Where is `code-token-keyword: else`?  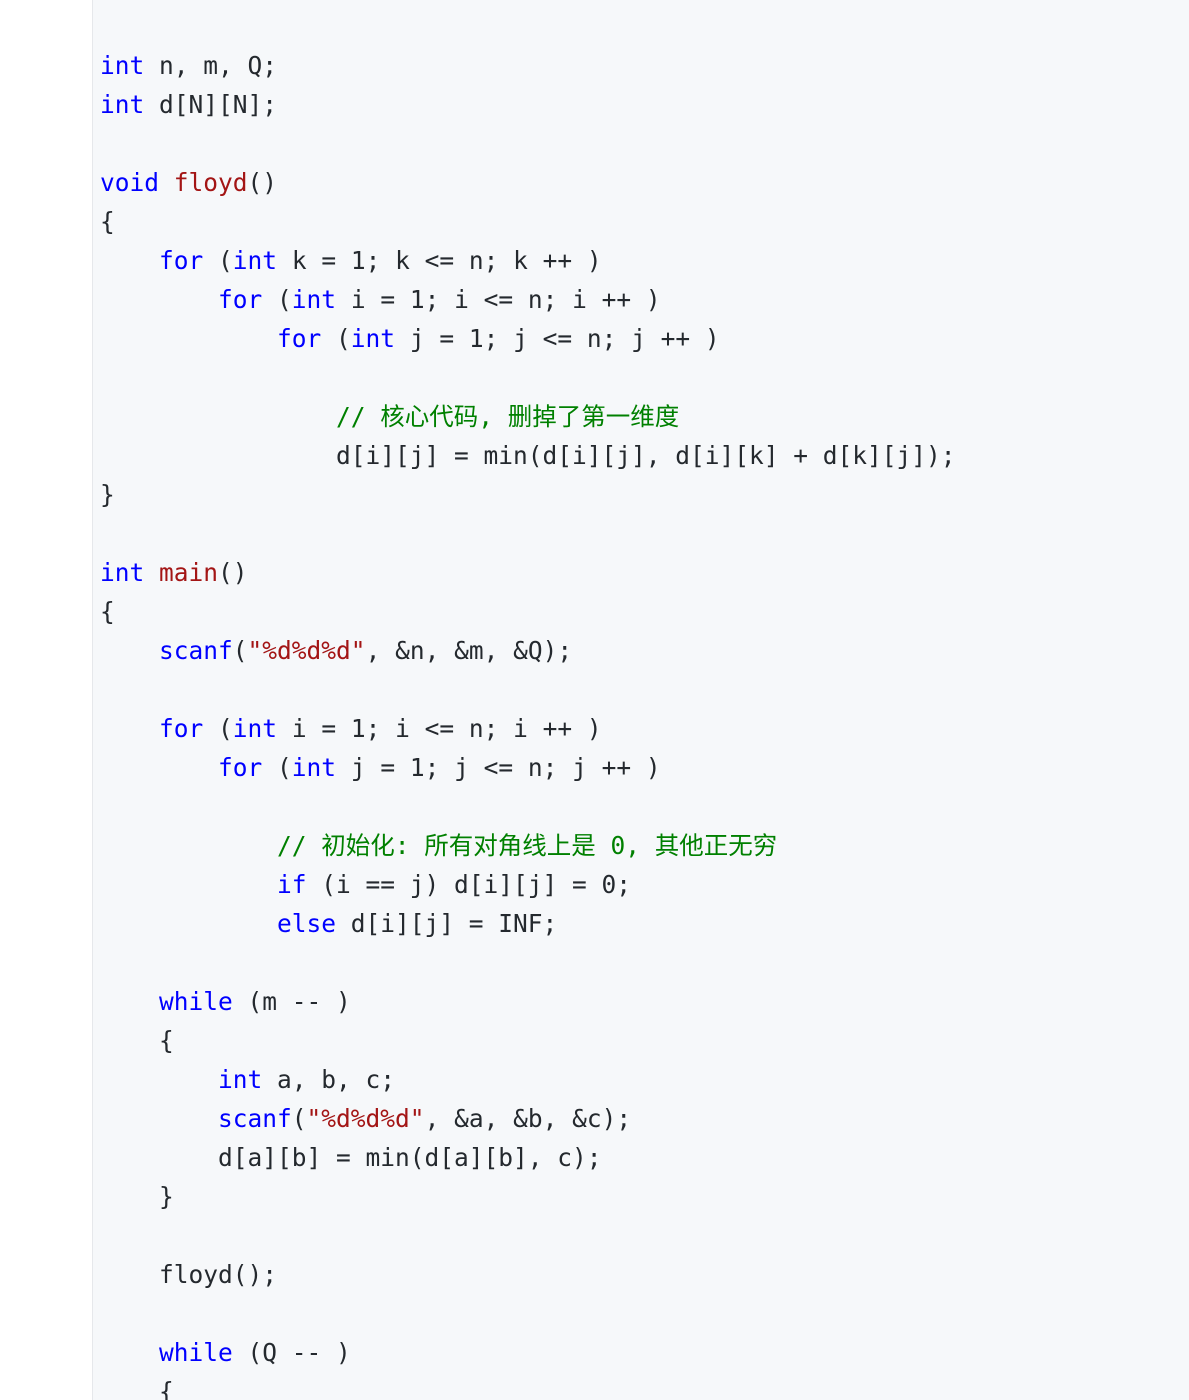 code-token-keyword: else is located at coordinates (307, 923).